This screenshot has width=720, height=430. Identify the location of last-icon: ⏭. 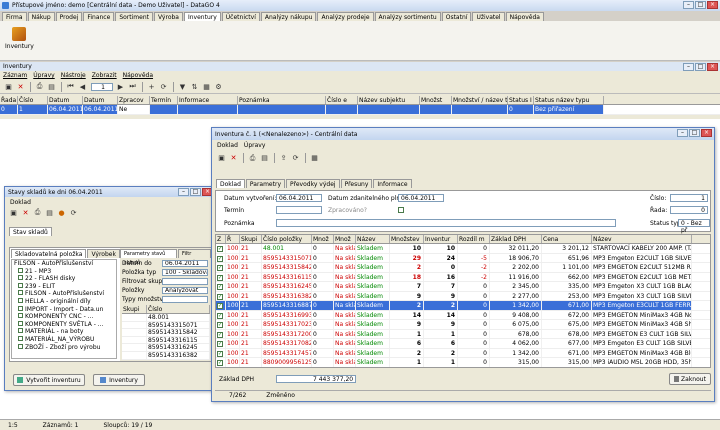
(132, 87).